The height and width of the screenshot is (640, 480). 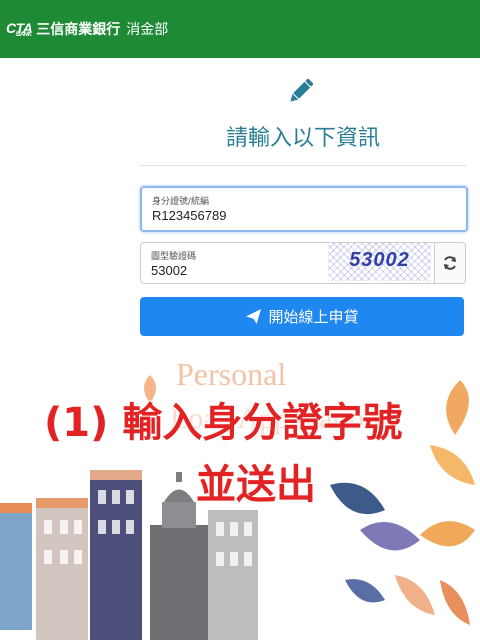 What do you see at coordinates (302, 138) in the screenshot?
I see `form-title: 請輸入以下資訊` at bounding box center [302, 138].